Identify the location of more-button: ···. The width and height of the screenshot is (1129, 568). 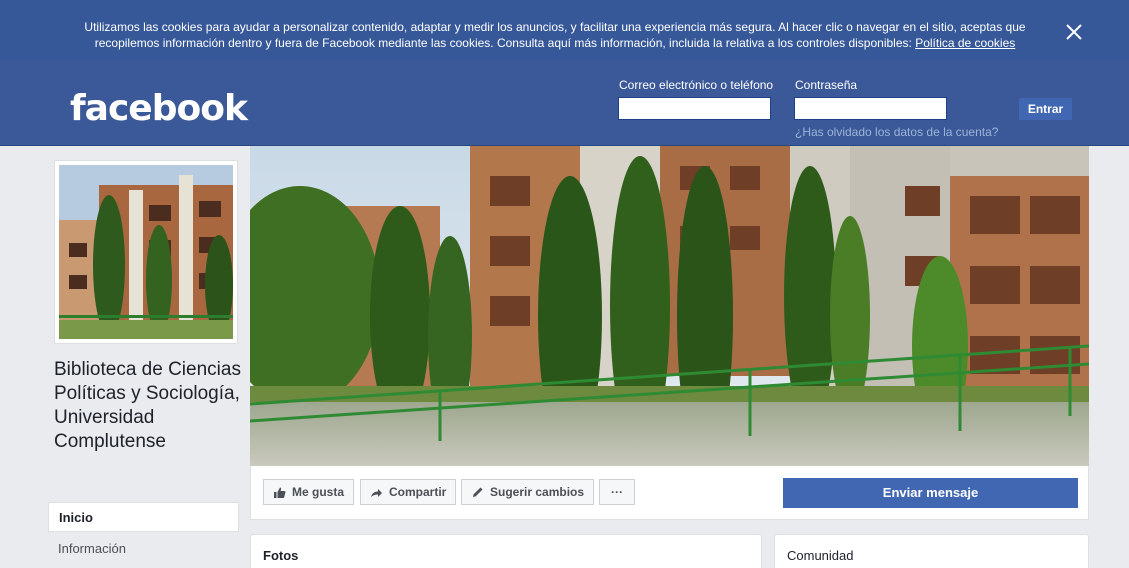
(617, 492).